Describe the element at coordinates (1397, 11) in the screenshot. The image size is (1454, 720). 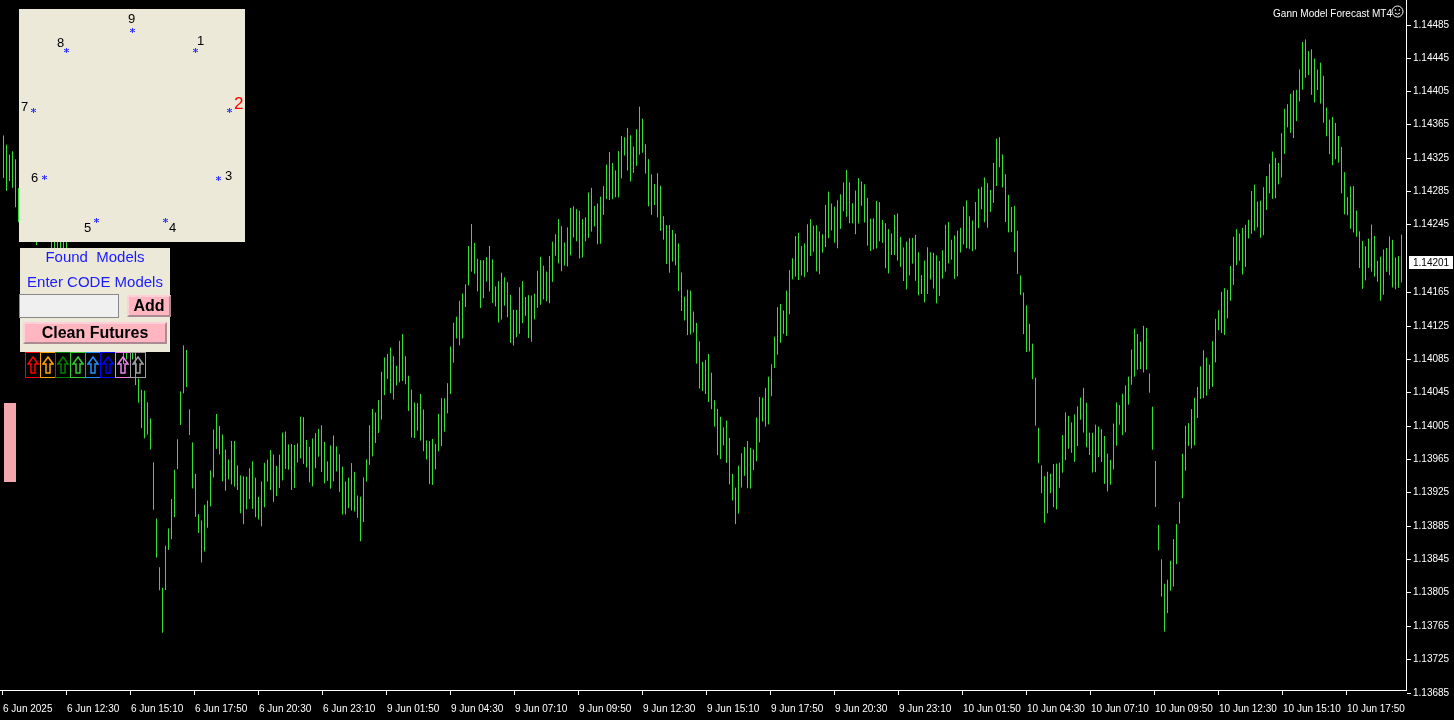
I see `smiley-icon` at that location.